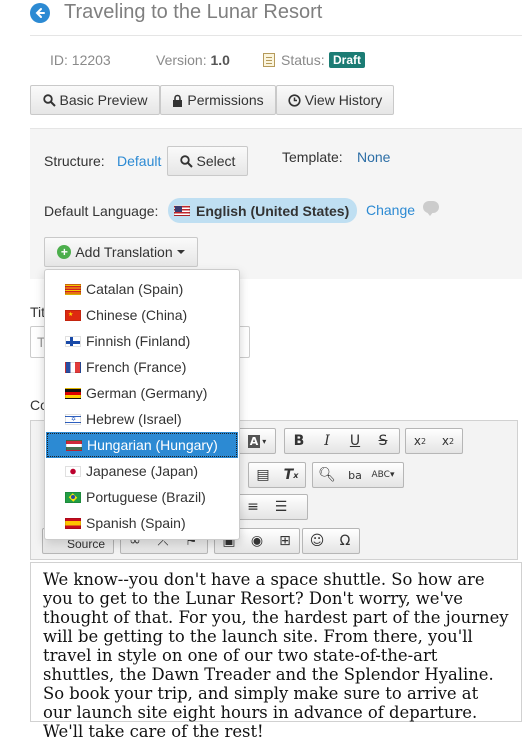 Image resolution: width=522 pixels, height=741 pixels. I want to click on catalan-flag-icon, so click(73, 289).